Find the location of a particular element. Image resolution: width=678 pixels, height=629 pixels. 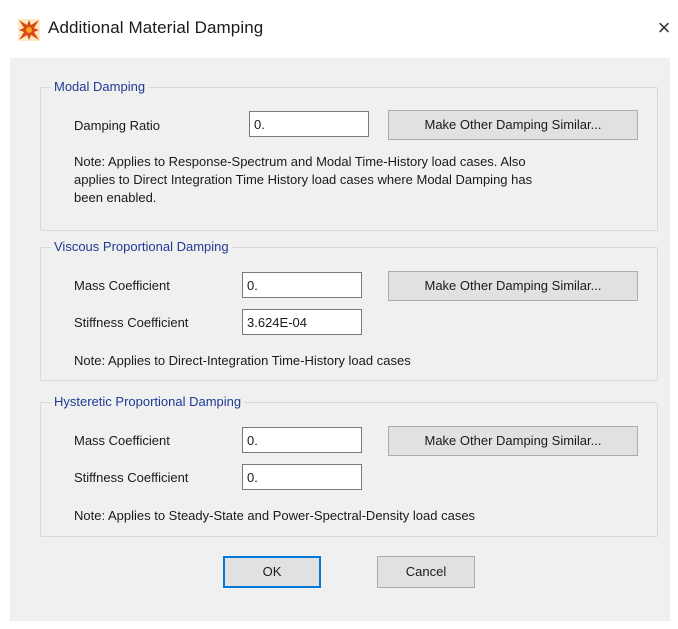

viscous-damping-title: Viscous Proportional Damping is located at coordinates (141, 246).